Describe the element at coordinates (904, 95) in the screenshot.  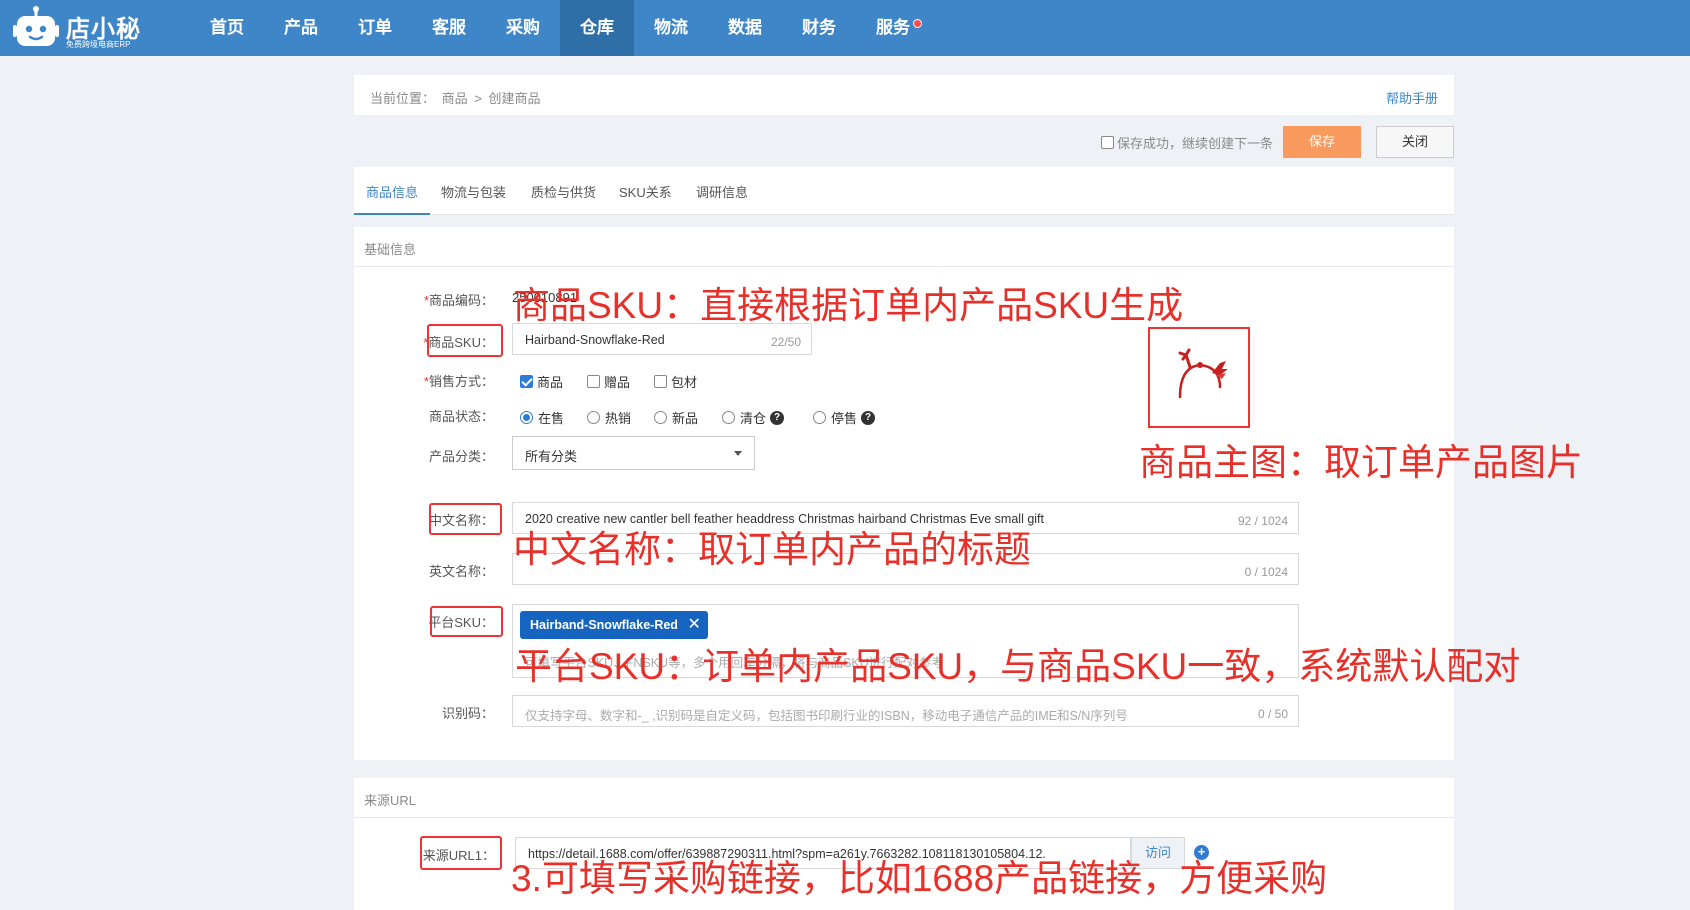
I see `breadcrumb-panel: 当前位置： 商品 > 创建商品 帮助手册` at that location.